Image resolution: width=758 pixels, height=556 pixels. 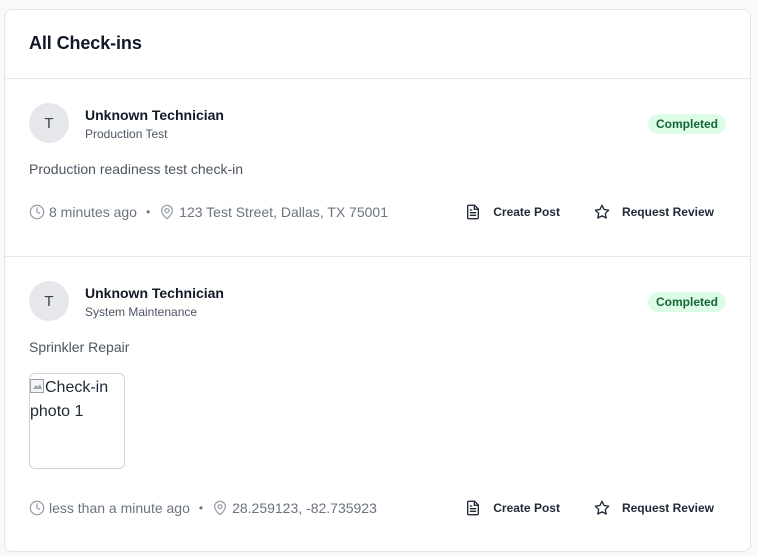 I want to click on job-type: Production Test, so click(x=126, y=134).